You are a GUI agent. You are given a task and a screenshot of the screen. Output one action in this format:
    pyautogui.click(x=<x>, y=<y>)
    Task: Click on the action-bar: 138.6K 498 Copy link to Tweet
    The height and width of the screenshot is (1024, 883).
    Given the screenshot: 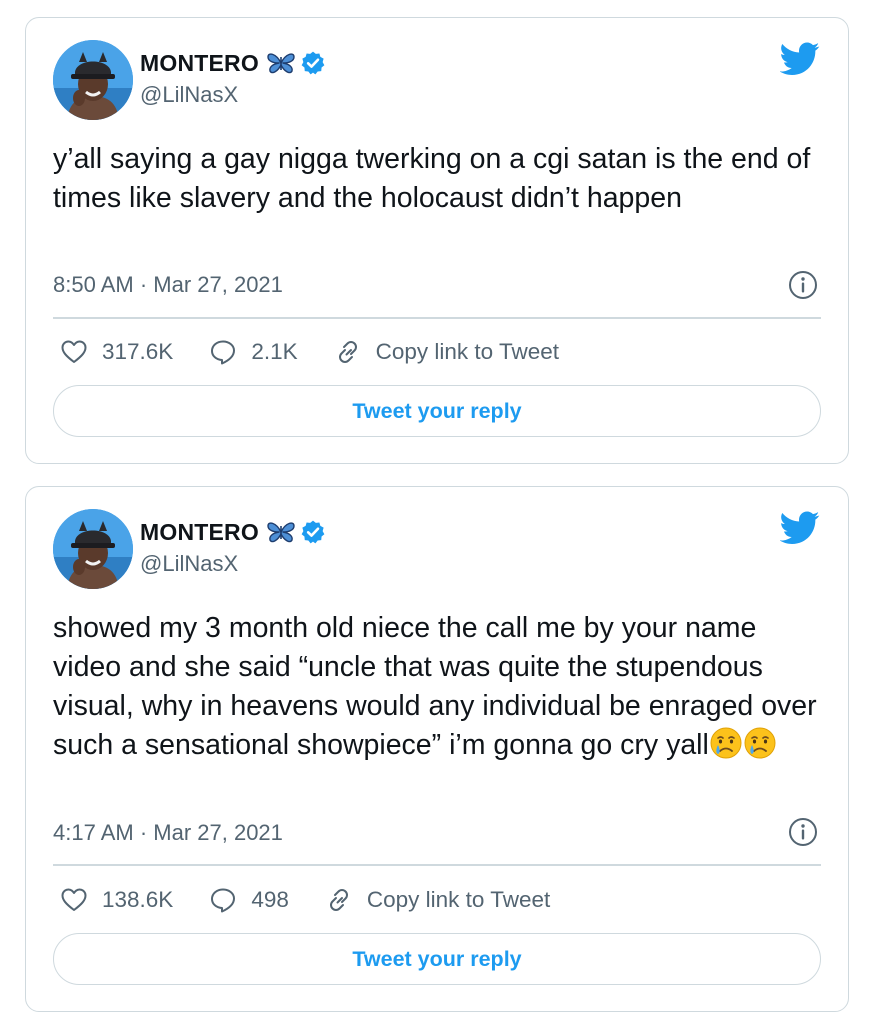 What is the action you would take?
    pyautogui.click(x=323, y=900)
    